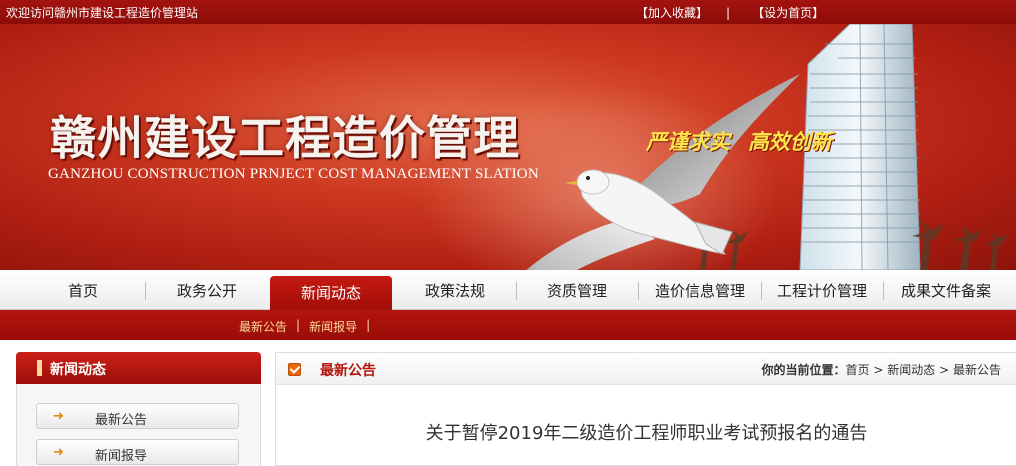  I want to click on top-links: 【加入收藏】 | 【设为首页】, so click(730, 12).